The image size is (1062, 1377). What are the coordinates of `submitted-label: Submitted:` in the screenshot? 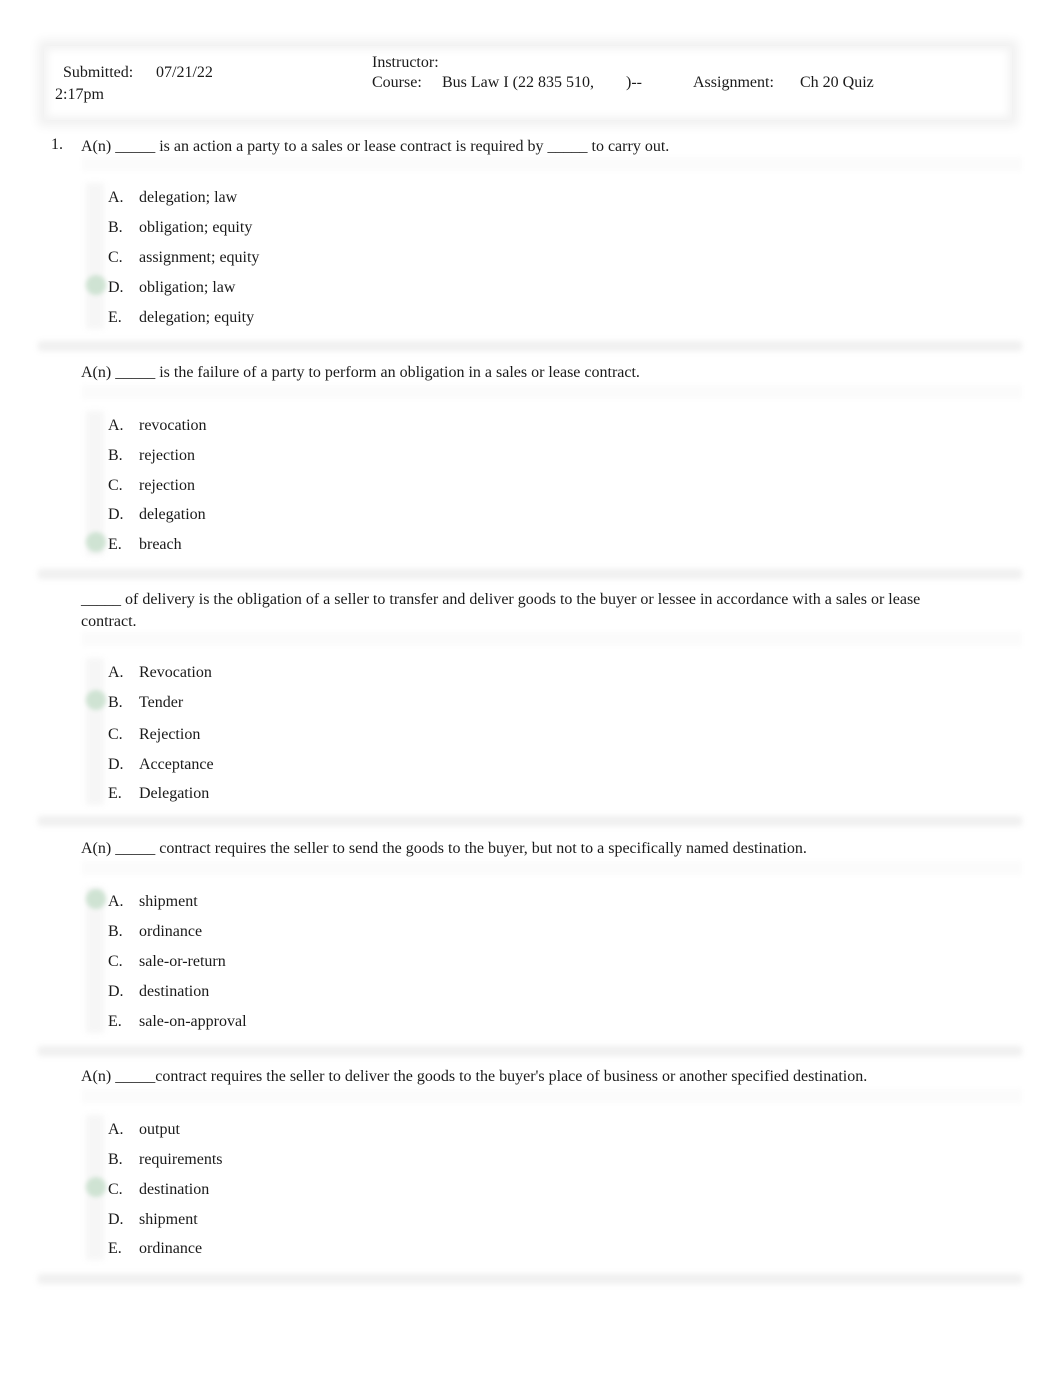 It's located at (98, 72).